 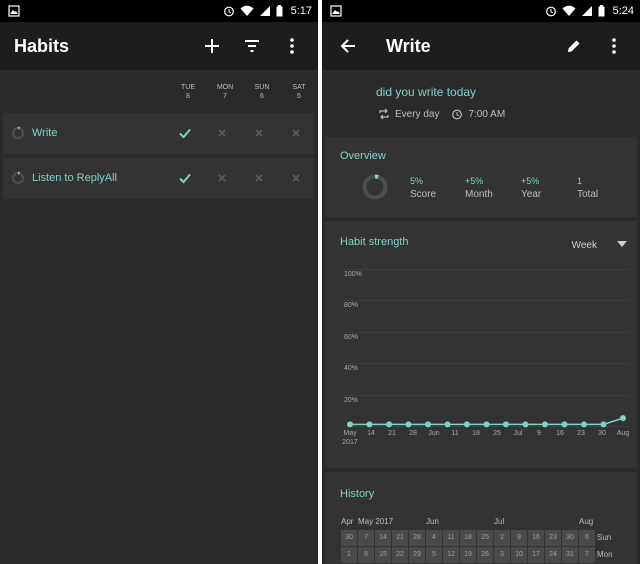 What do you see at coordinates (499, 521) in the screenshot?
I see `history-month-label: Jul` at bounding box center [499, 521].